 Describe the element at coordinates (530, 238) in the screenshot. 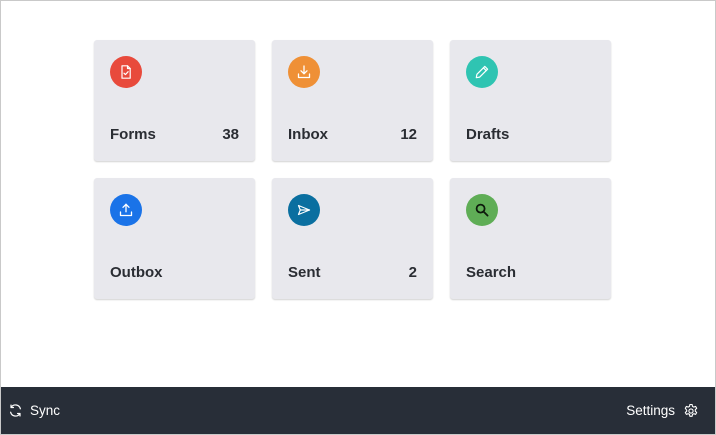

I see `tile-search: Search` at that location.